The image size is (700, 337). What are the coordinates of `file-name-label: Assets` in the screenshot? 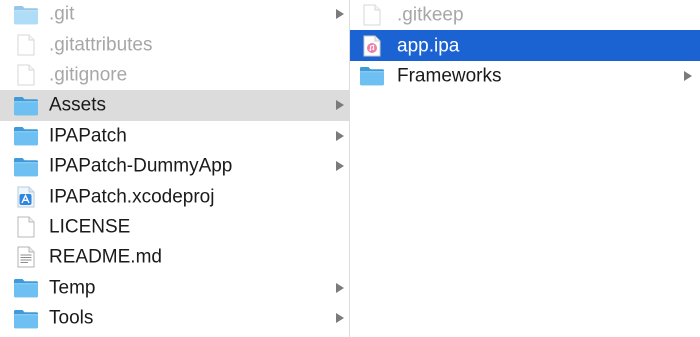 It's located at (78, 105).